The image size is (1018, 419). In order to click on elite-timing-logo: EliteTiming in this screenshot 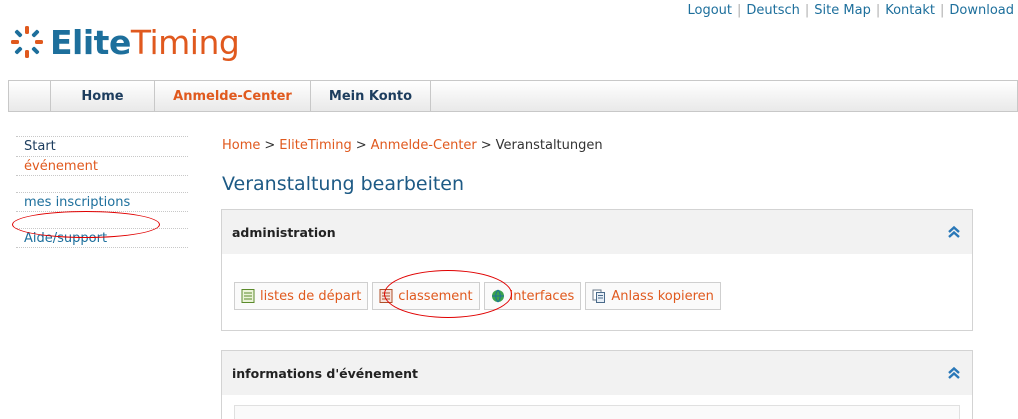, I will do `click(125, 42)`.